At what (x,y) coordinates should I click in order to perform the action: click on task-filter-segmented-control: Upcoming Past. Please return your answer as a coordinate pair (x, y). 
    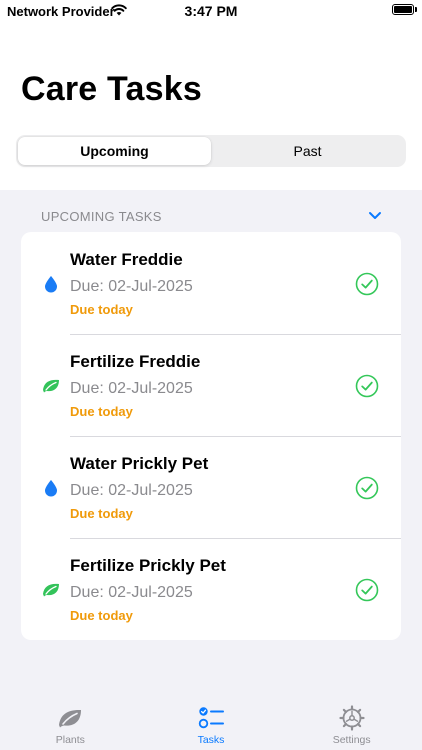
    Looking at the image, I should click on (211, 151).